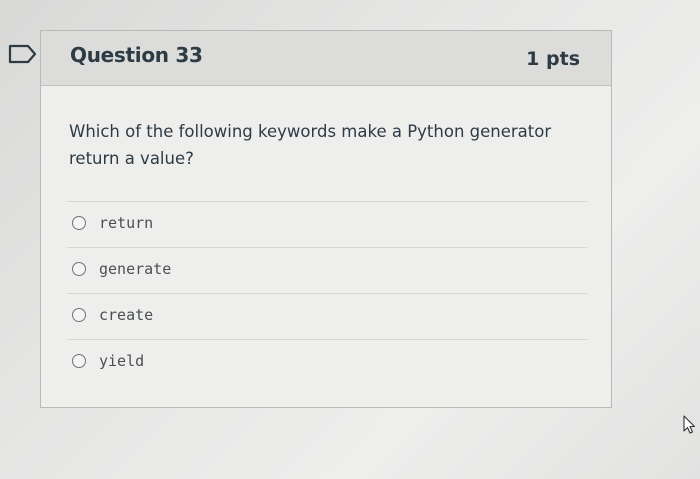 This screenshot has height=479, width=700. Describe the element at coordinates (327, 316) in the screenshot. I see `answer-option-create: create` at that location.